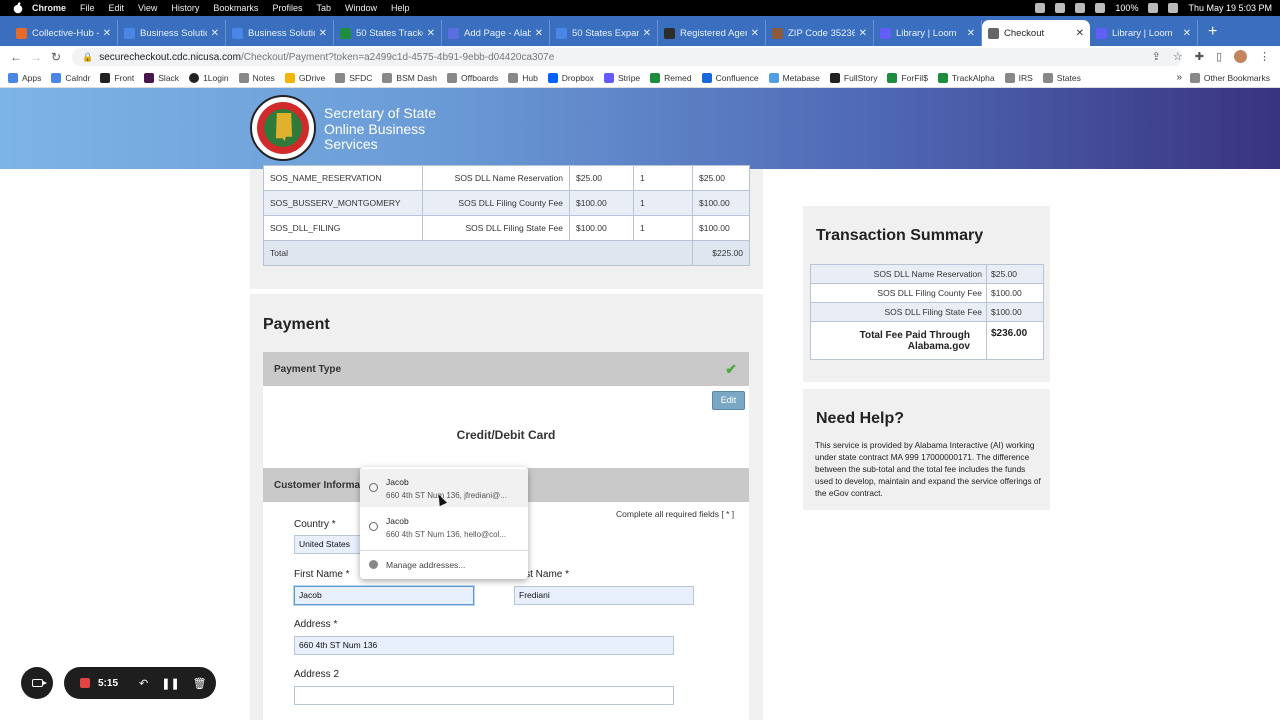 The image size is (1280, 720). I want to click on bookmark-sfdc: SFDC, so click(353, 77).